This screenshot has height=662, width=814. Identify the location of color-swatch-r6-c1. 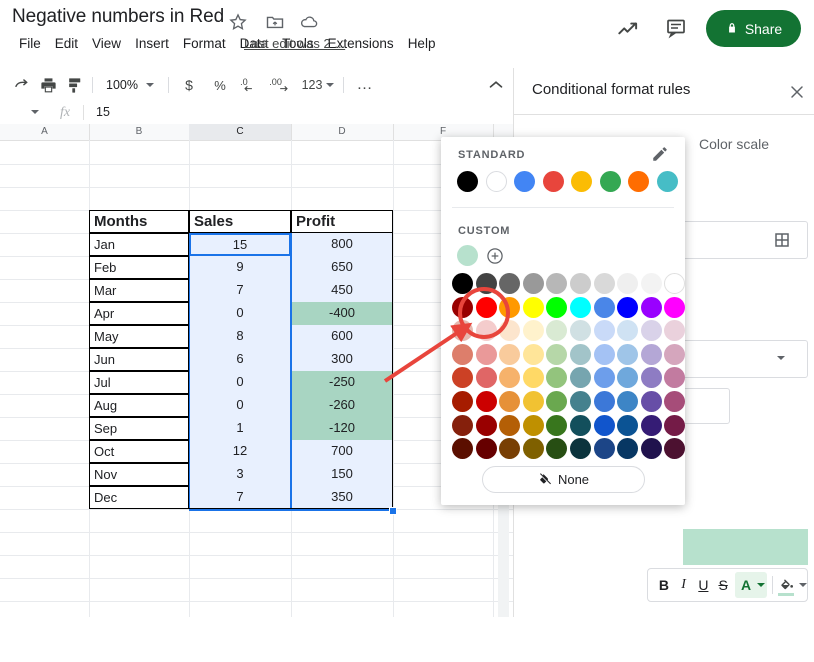
(486, 425).